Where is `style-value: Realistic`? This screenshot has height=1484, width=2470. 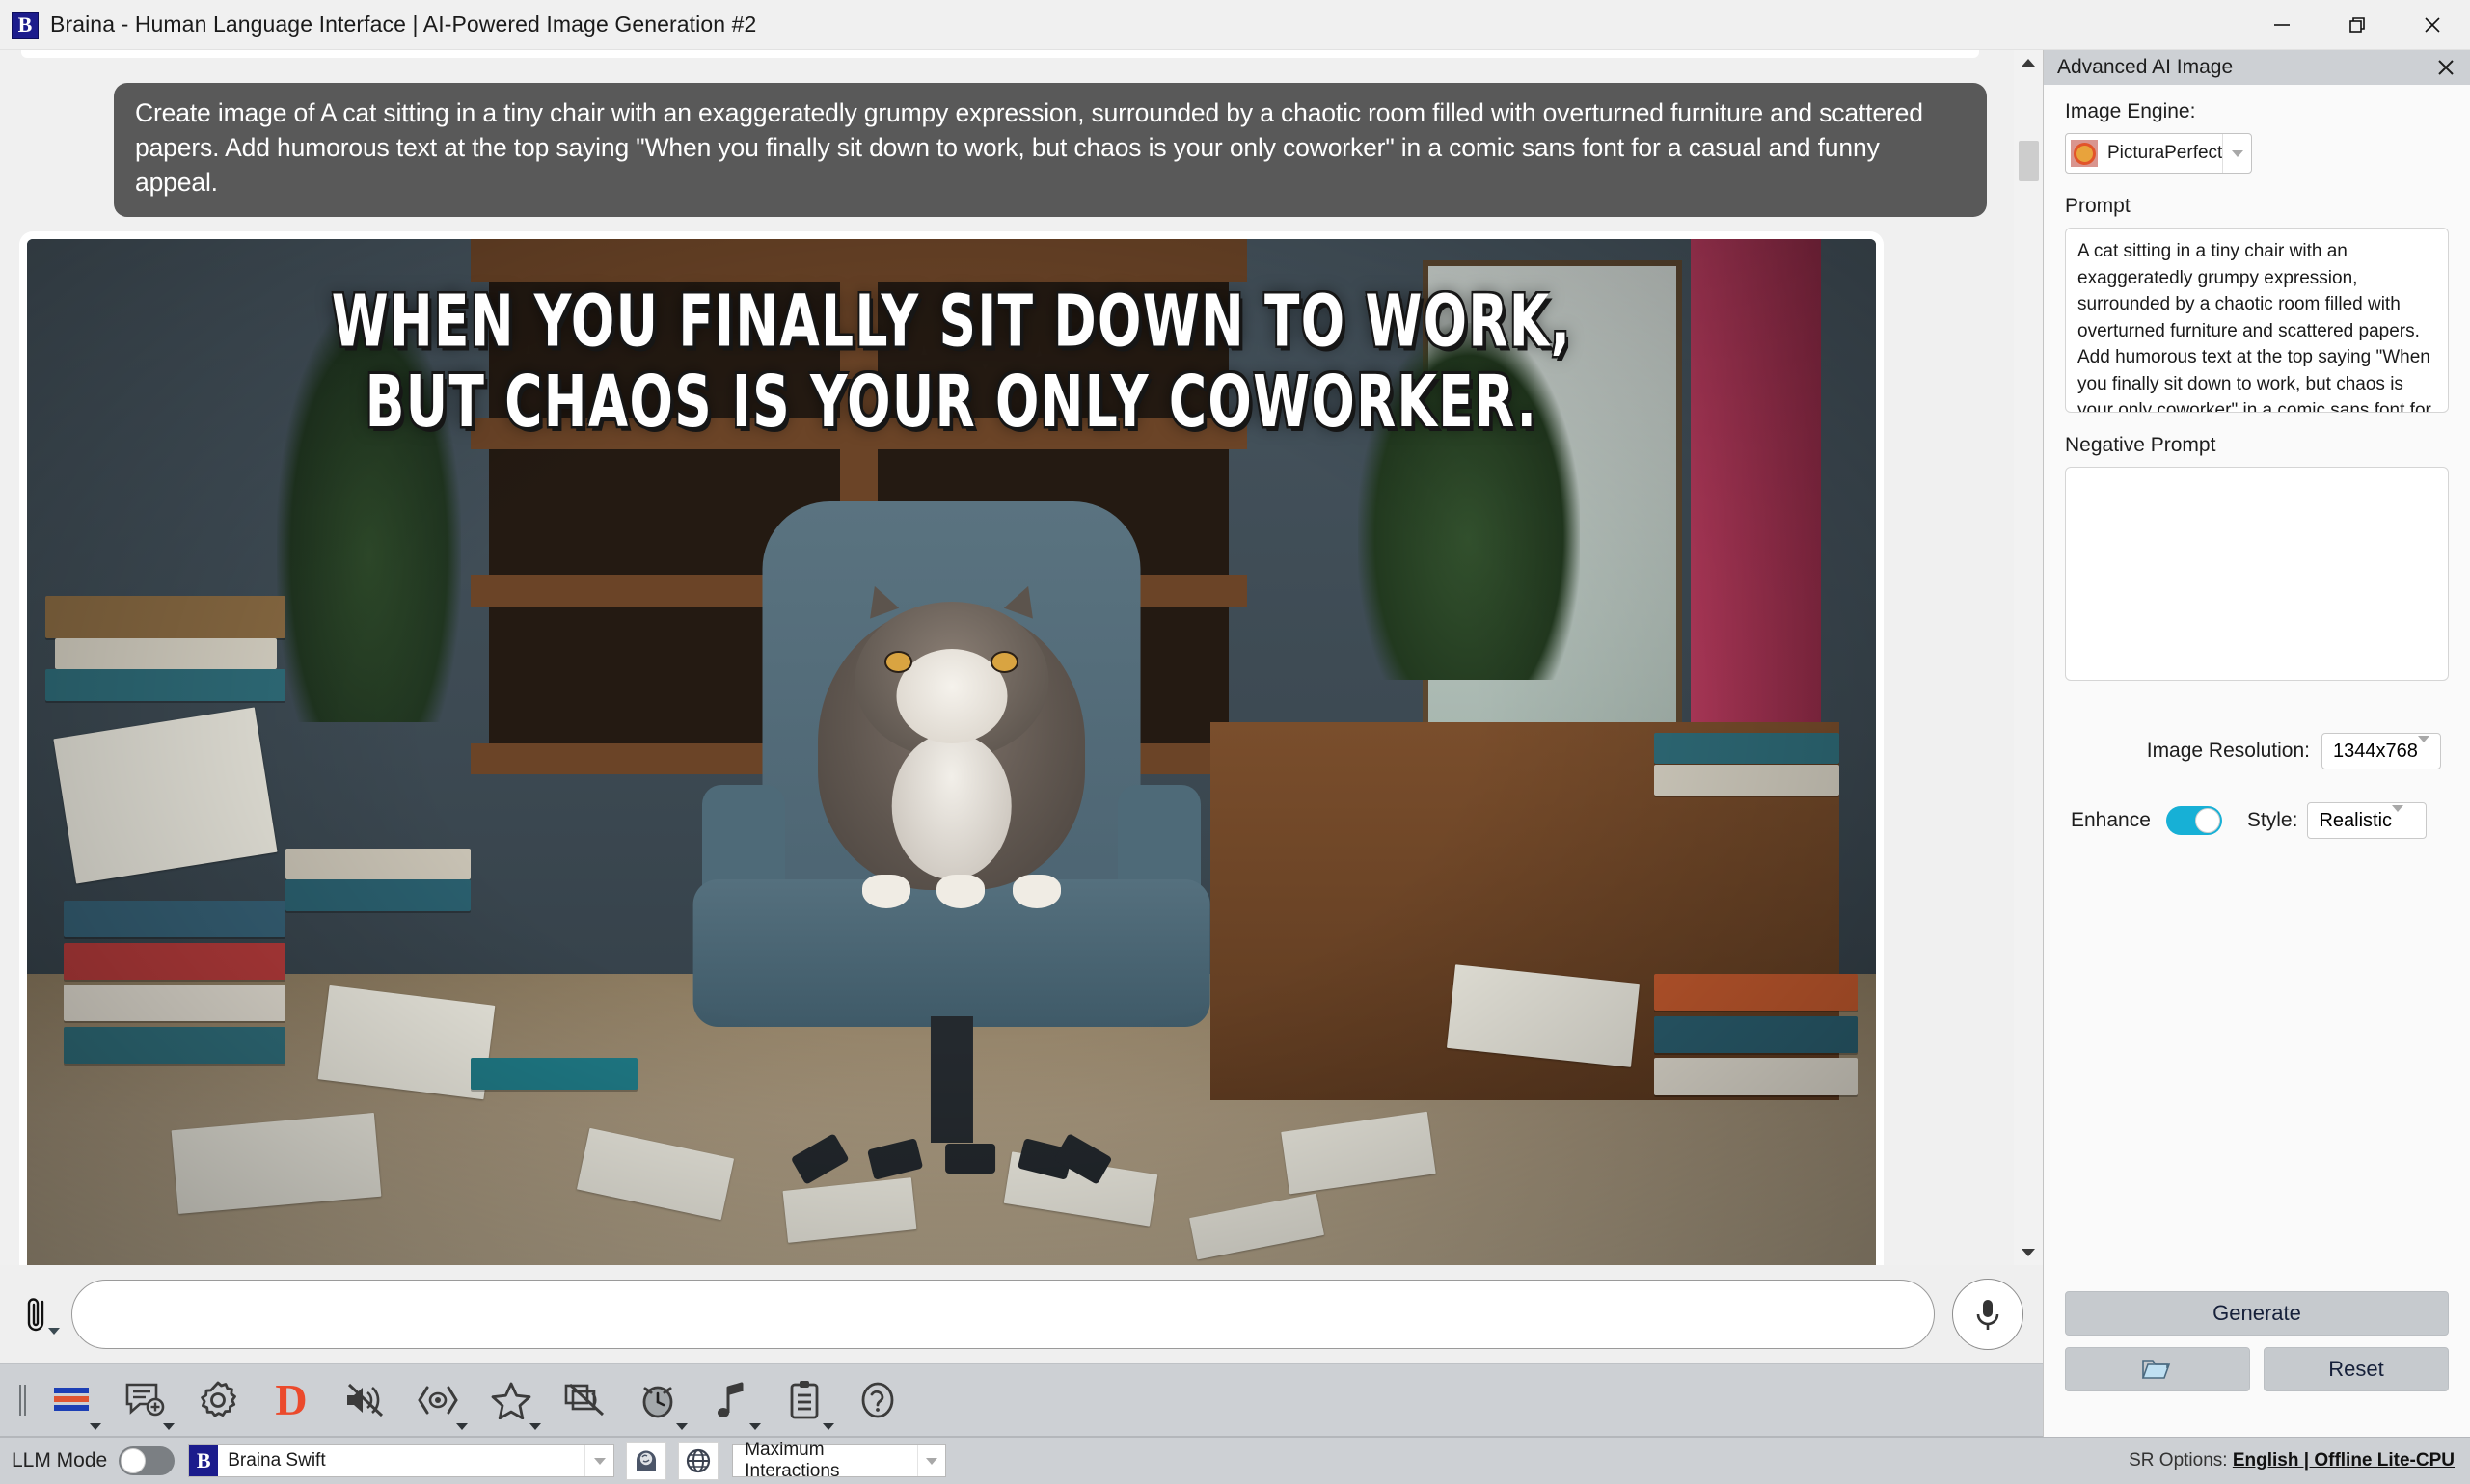
style-value: Realistic is located at coordinates (2356, 820).